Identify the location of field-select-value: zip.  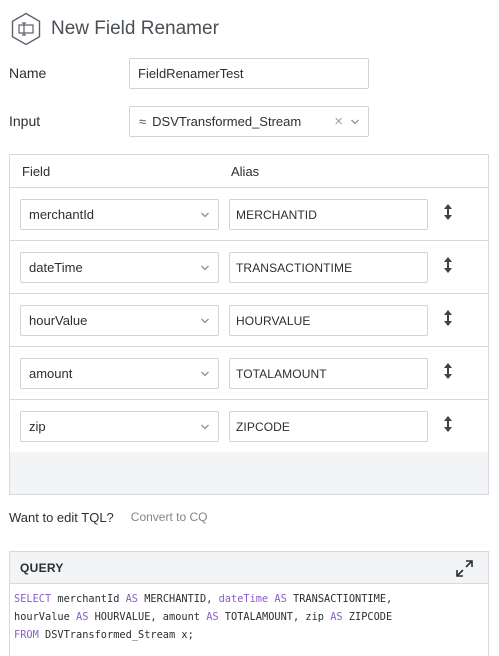
(37, 426).